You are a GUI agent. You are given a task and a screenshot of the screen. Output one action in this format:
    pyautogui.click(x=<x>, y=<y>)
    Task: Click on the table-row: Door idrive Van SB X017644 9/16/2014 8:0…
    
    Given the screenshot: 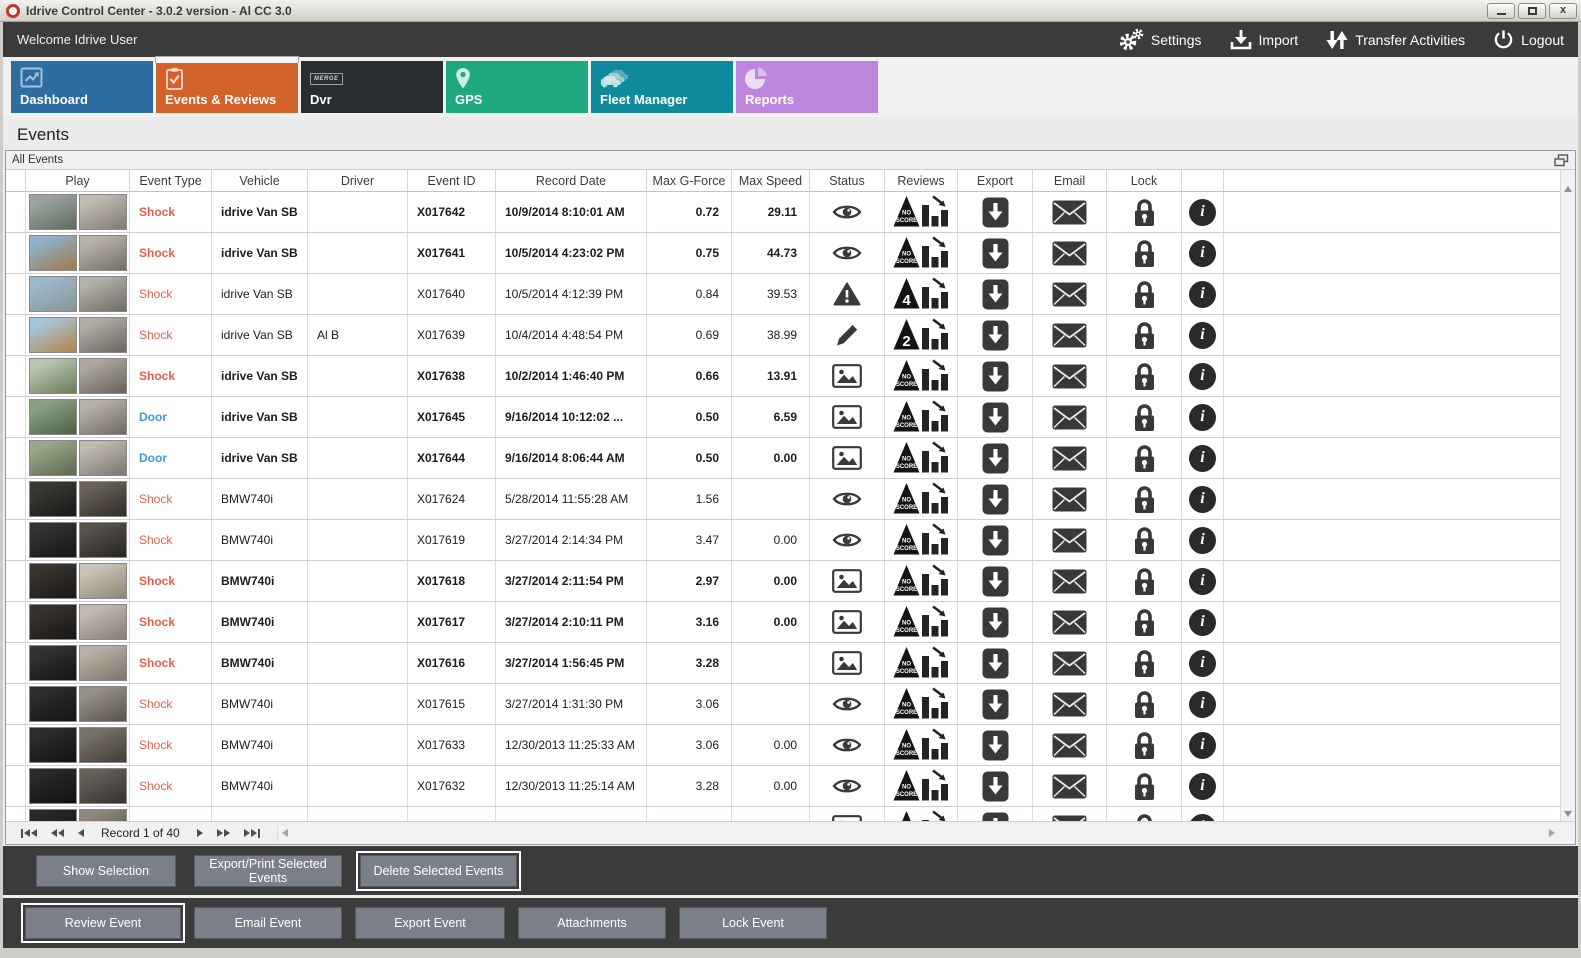 What is the action you would take?
    pyautogui.click(x=790, y=458)
    